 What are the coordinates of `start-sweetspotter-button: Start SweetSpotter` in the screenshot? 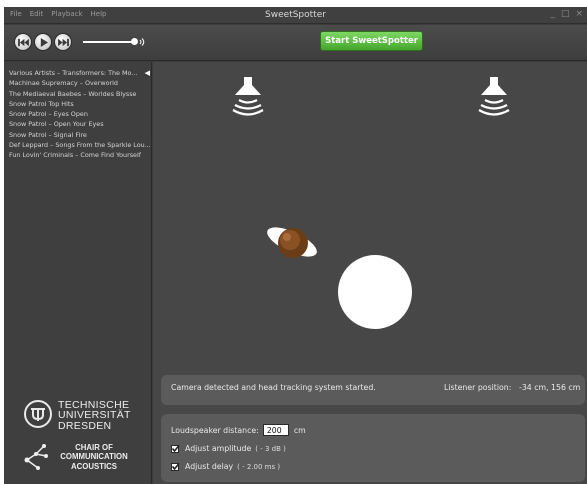 It's located at (371, 41).